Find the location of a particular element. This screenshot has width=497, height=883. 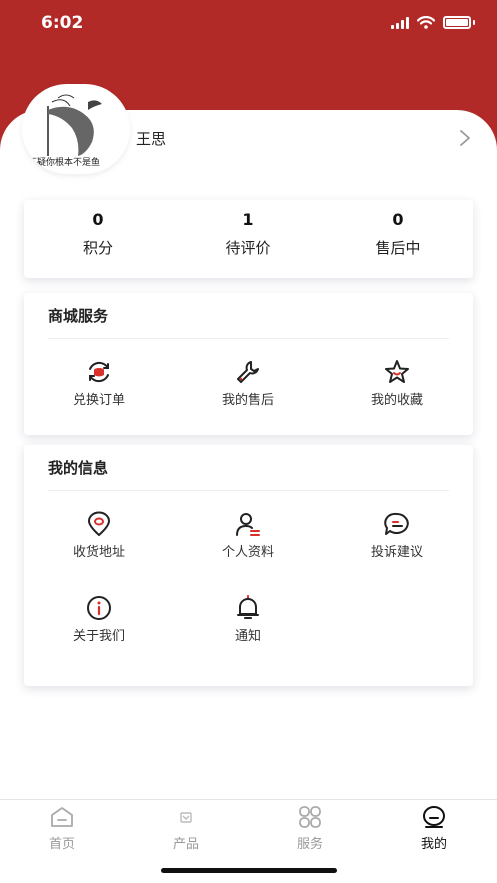

tab-label: 服务 is located at coordinates (309, 844).